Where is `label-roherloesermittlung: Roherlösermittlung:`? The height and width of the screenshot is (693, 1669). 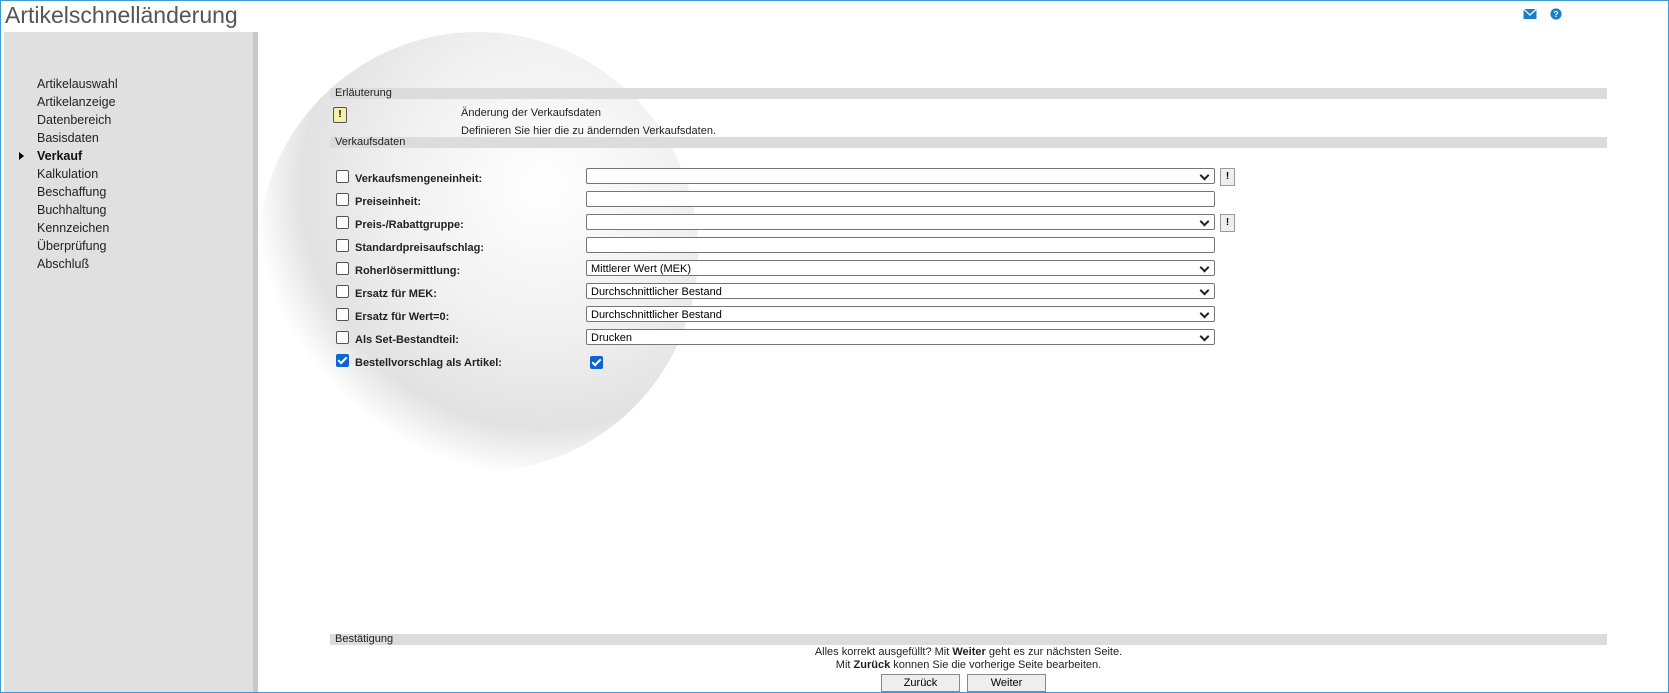
label-roherloesermittlung: Roherlösermittlung: is located at coordinates (408, 271).